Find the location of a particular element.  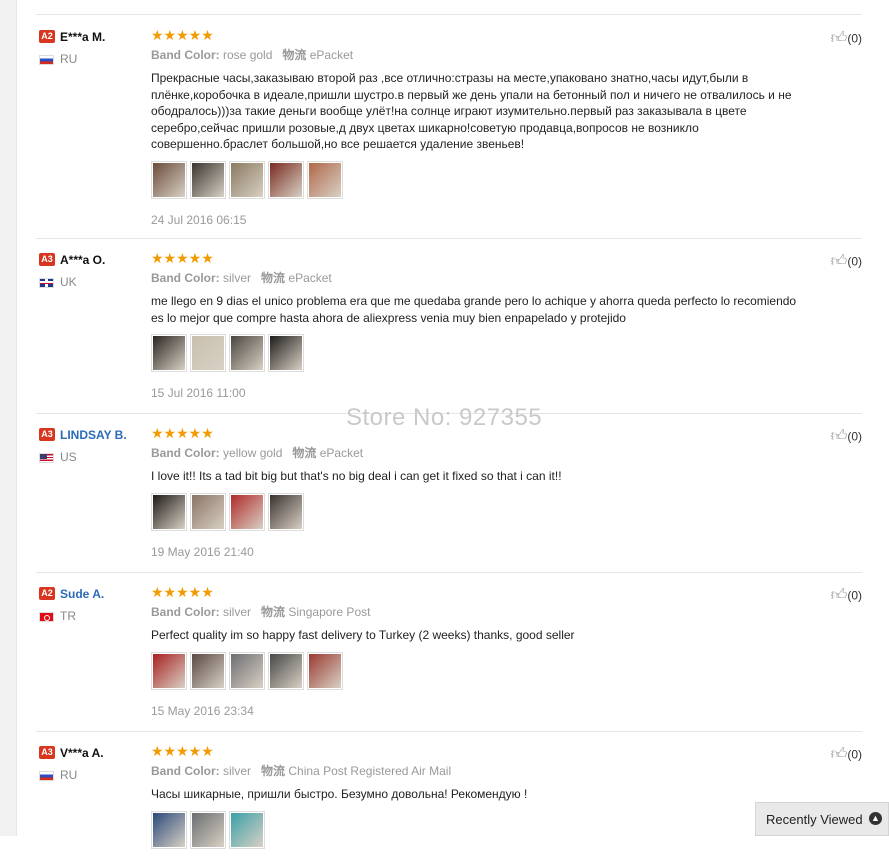

country-code: TR is located at coordinates (68, 616).